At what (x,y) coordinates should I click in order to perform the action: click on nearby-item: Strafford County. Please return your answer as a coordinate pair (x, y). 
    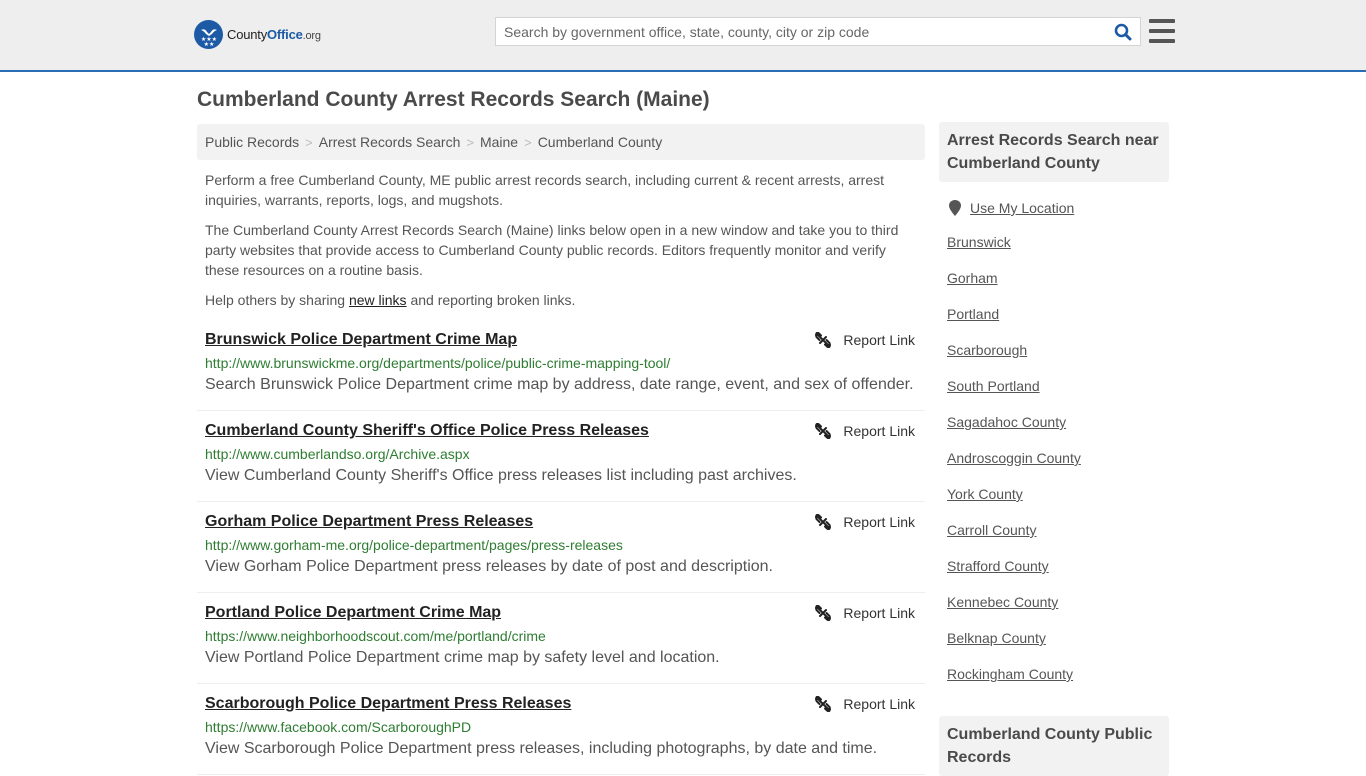
    Looking at the image, I should click on (1058, 566).